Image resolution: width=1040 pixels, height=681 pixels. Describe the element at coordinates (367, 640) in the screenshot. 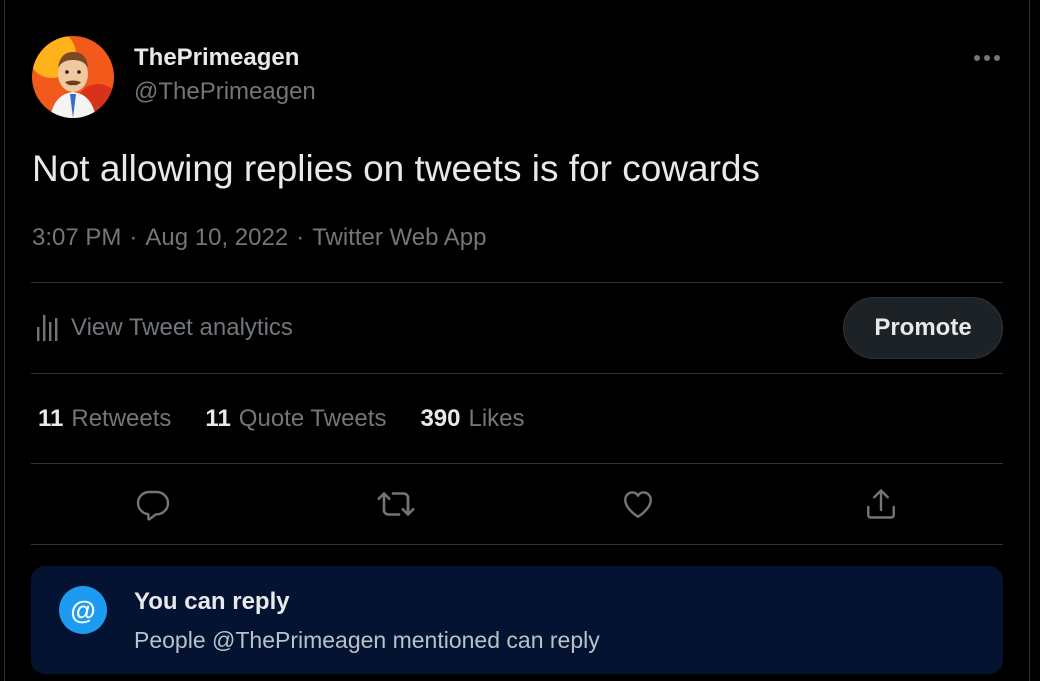

I see `reply-notice-subtitle: People @ThePrimeagen mentioned can reply` at that location.